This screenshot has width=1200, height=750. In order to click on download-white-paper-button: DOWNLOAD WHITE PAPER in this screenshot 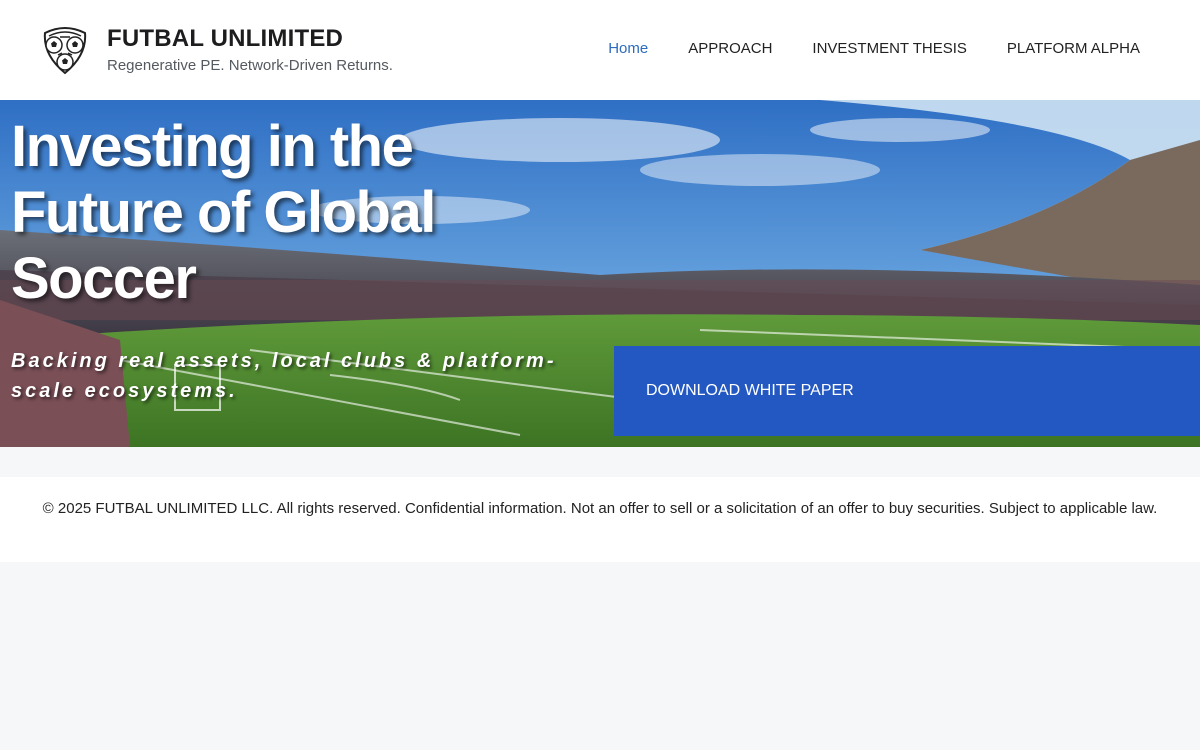, I will do `click(907, 391)`.